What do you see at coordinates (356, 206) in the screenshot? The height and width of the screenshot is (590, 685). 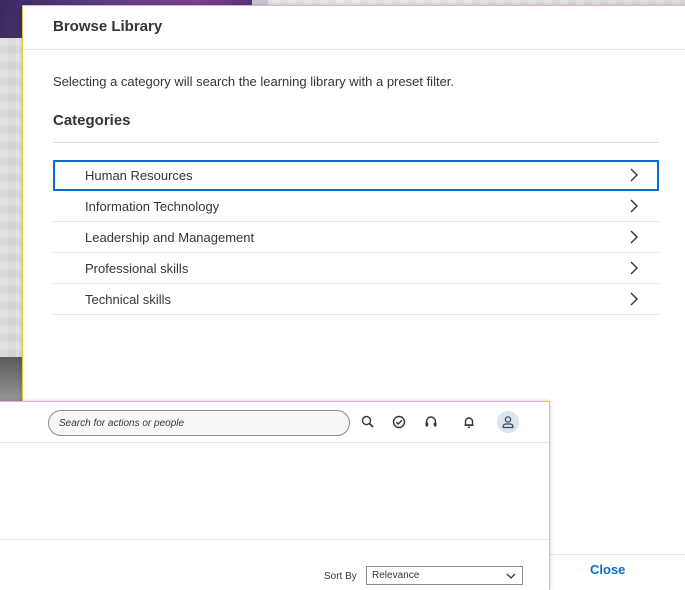 I see `category-item-information-technology: Information Technology` at bounding box center [356, 206].